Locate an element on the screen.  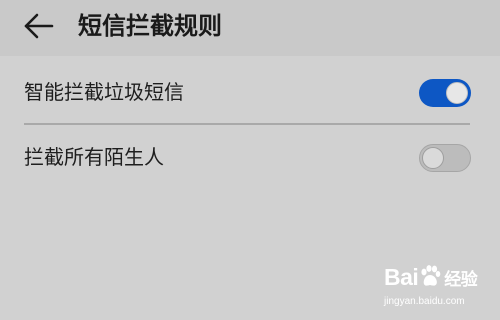
watermark-url: jingyan.baidu.com is located at coordinates (424, 301).